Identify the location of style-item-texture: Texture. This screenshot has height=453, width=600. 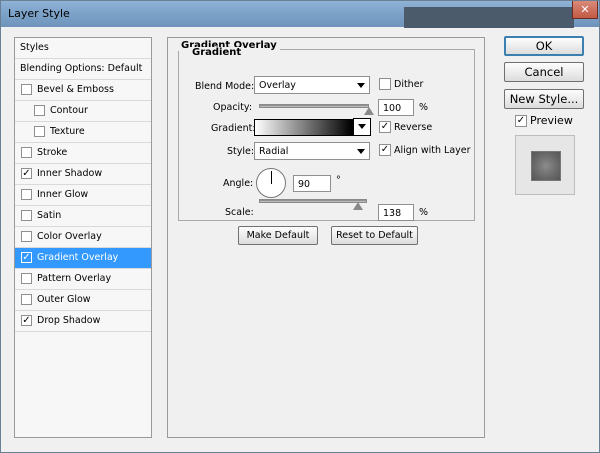
(83, 132).